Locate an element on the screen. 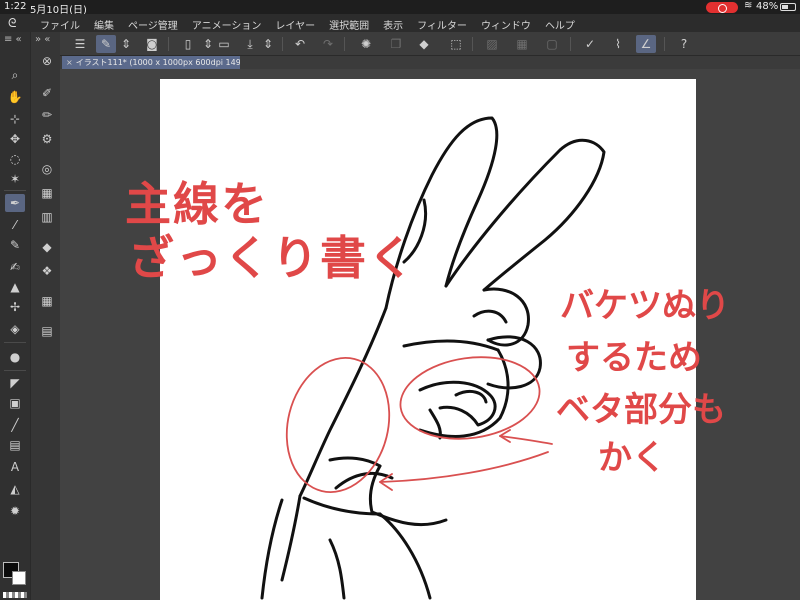  edit-mode-icon: ✎ is located at coordinates (106, 44).